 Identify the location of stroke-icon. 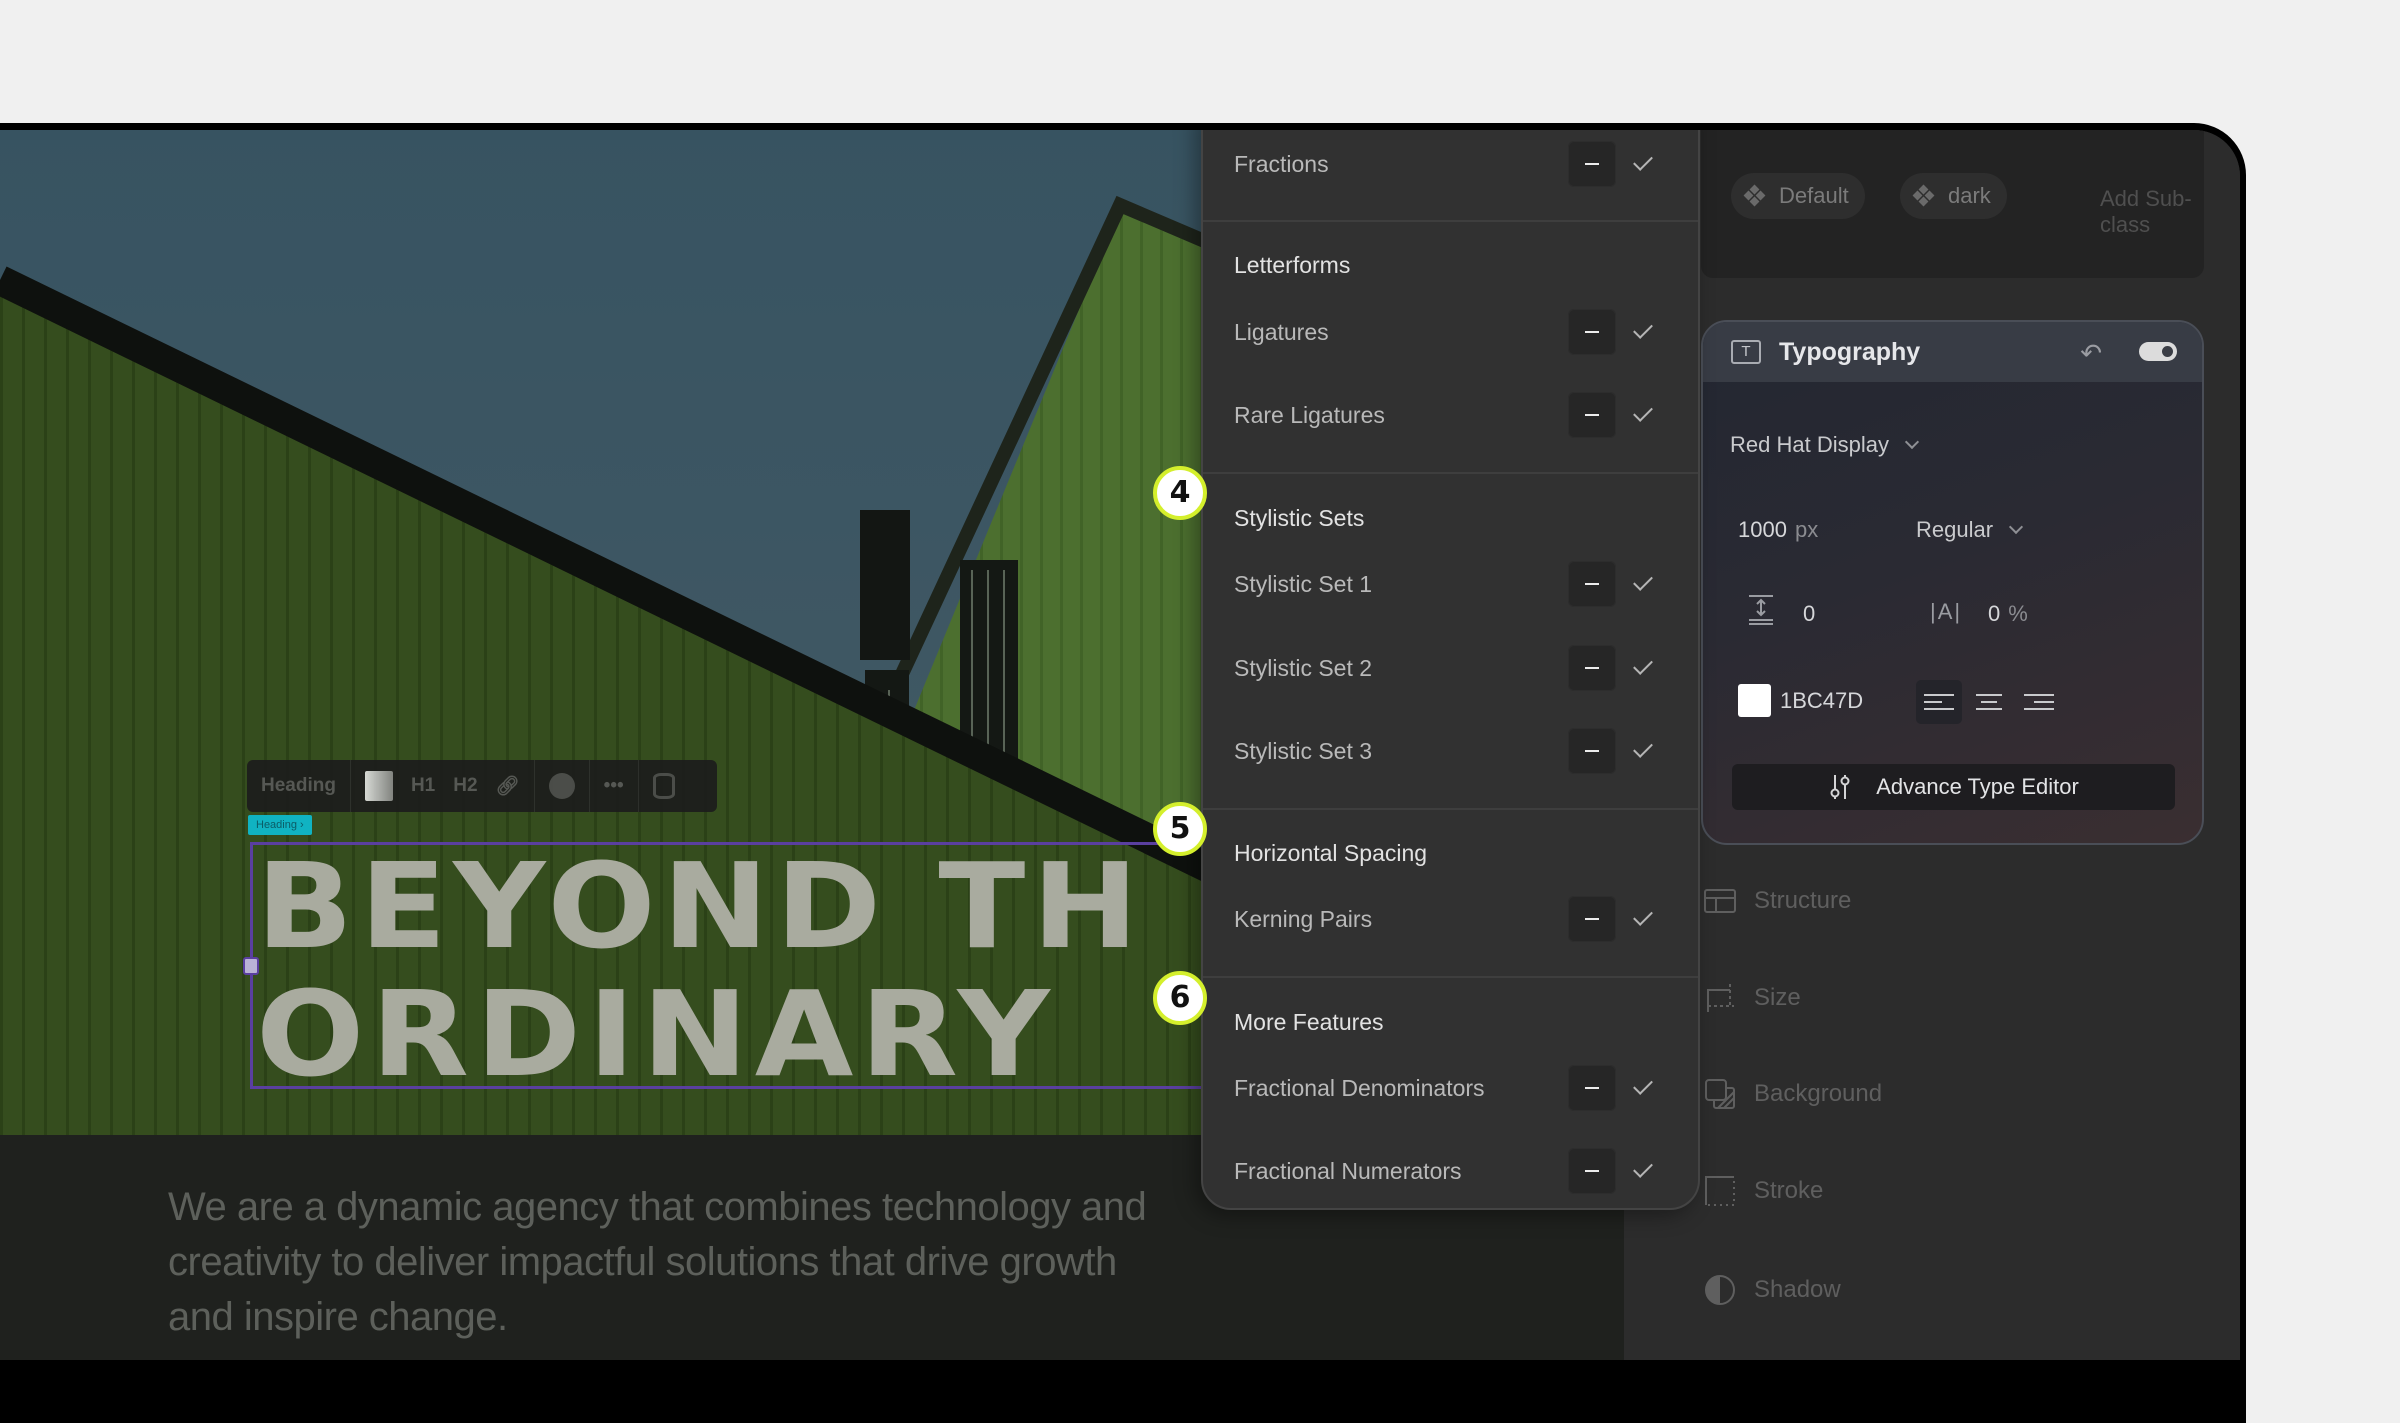
(1720, 1191).